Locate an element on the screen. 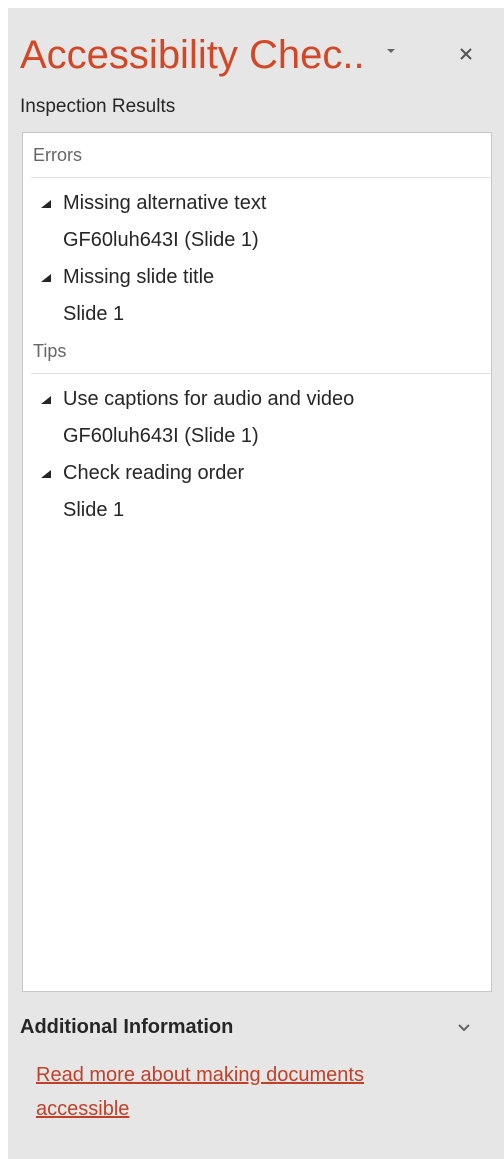 This screenshot has width=504, height=1159. tip-item-label: Use captions for audio and video is located at coordinates (209, 399).